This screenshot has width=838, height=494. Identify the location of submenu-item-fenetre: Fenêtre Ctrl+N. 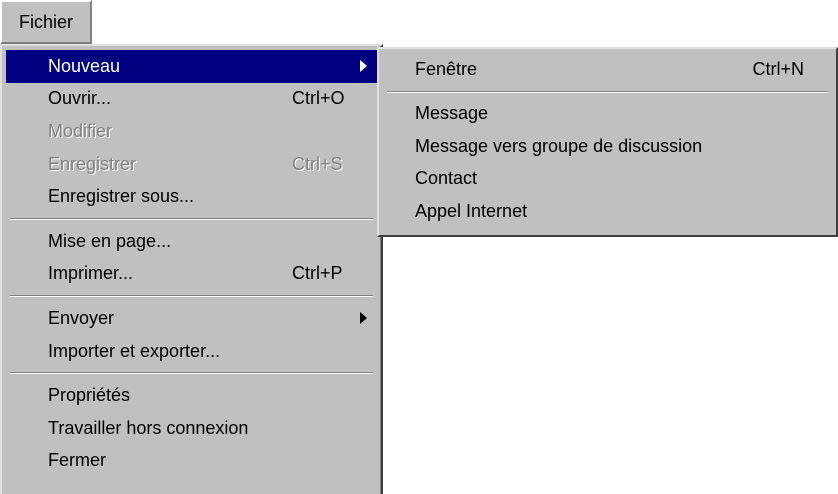
(607, 69).